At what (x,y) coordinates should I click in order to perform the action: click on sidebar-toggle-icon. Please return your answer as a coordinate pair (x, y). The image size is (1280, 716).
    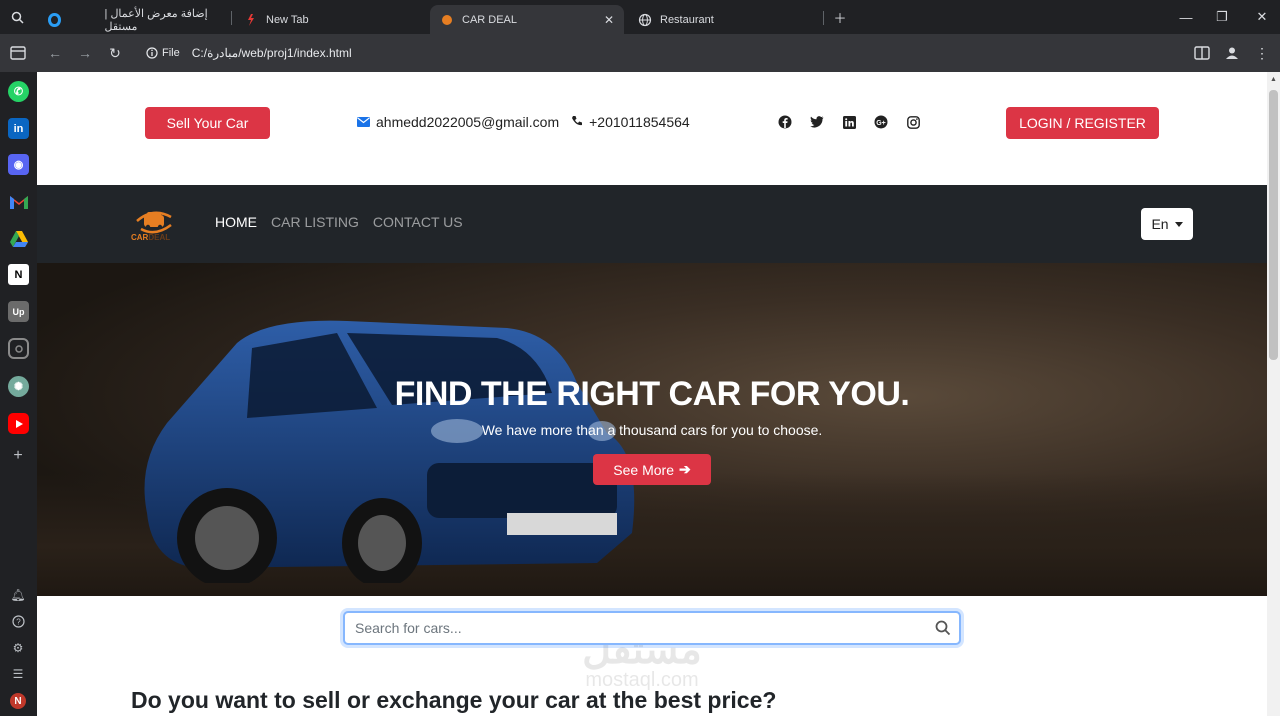
    Looking at the image, I should click on (18, 53).